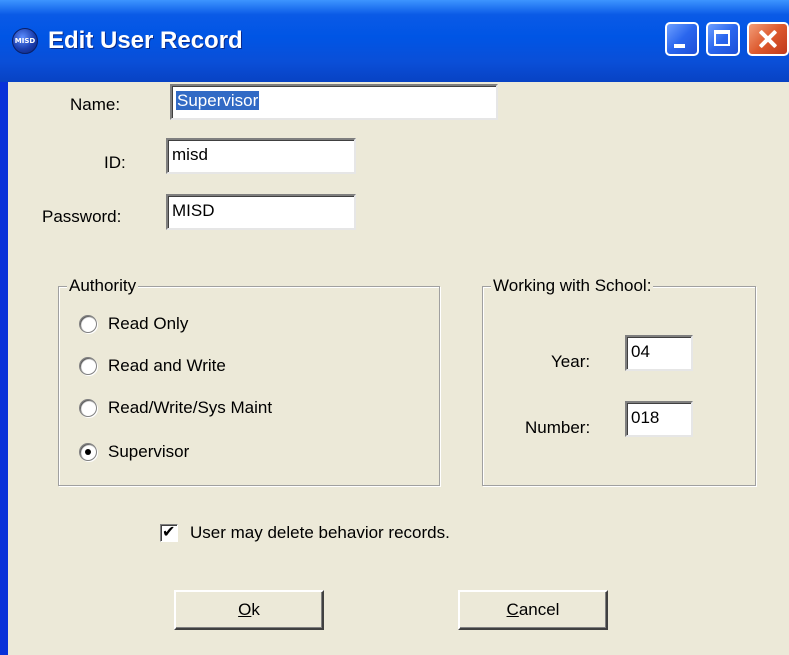  Describe the element at coordinates (95, 104) in the screenshot. I see `name-label: Name:` at that location.